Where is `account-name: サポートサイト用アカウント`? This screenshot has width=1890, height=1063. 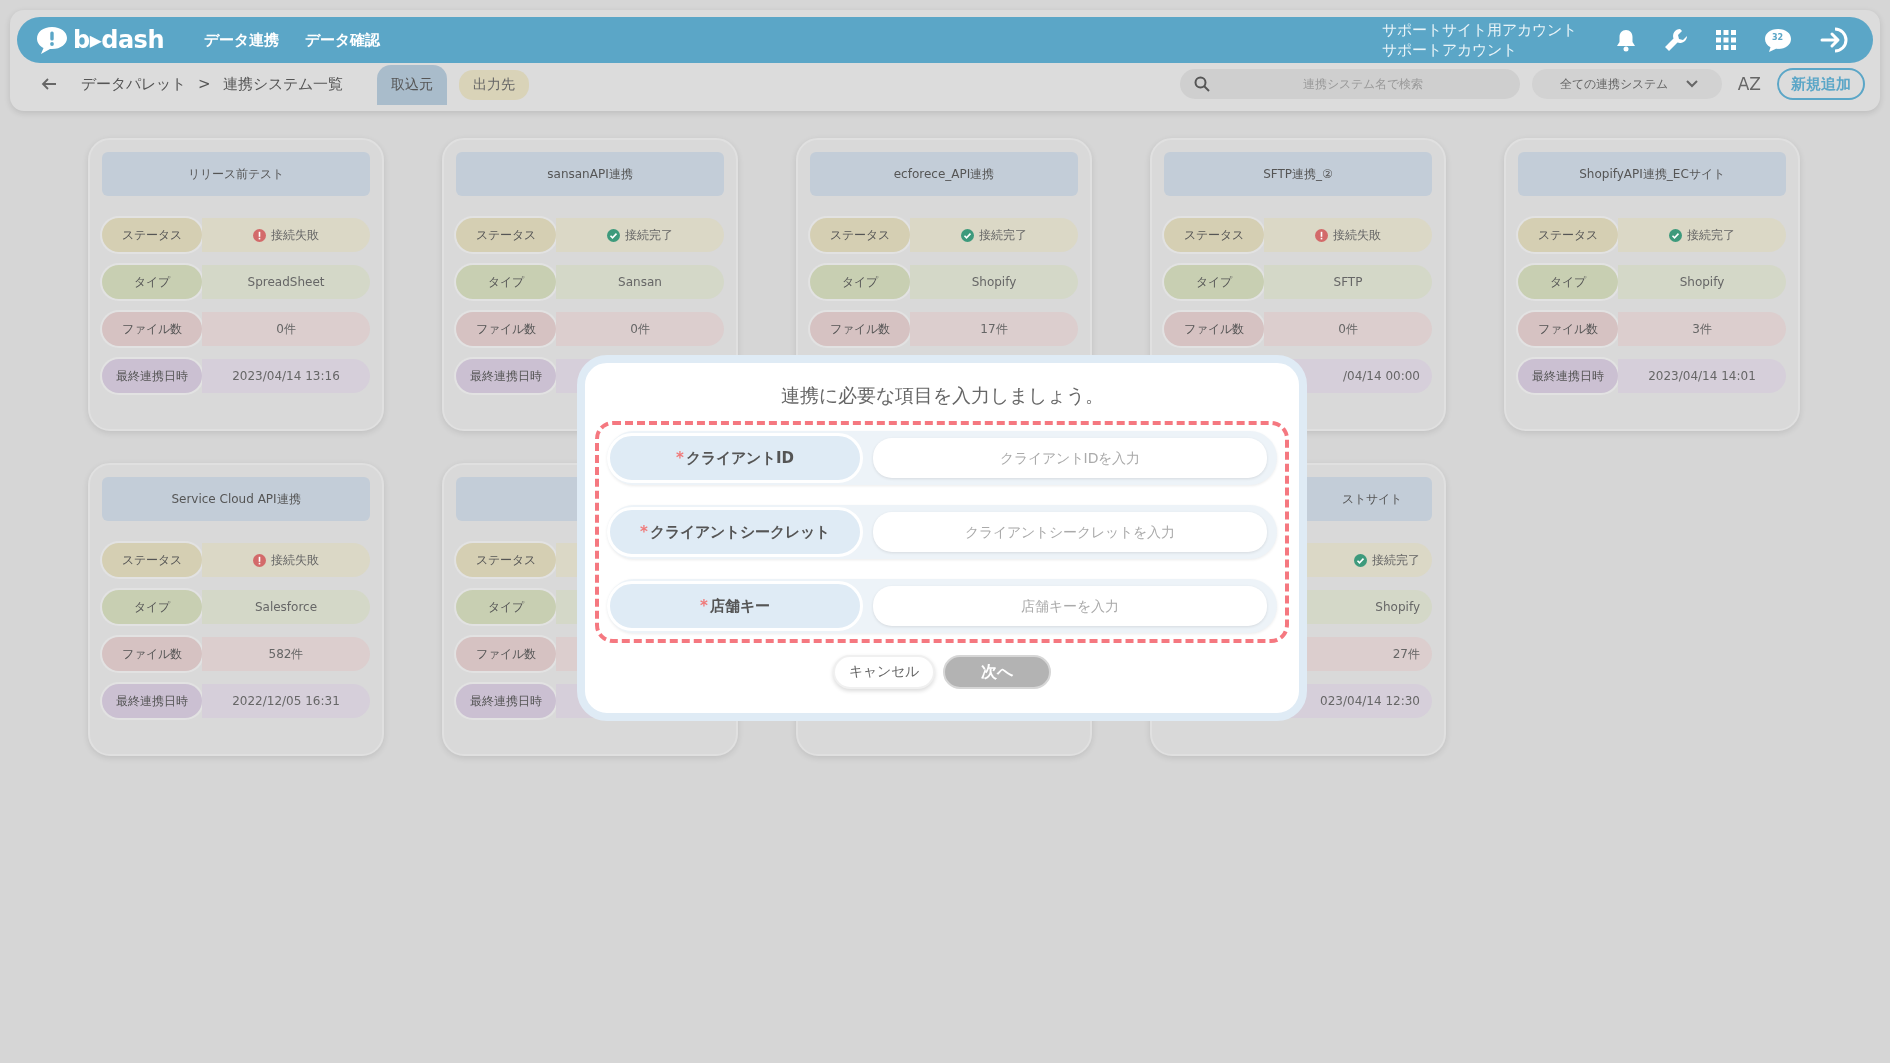
account-name: サポートサイト用アカウント is located at coordinates (1479, 30).